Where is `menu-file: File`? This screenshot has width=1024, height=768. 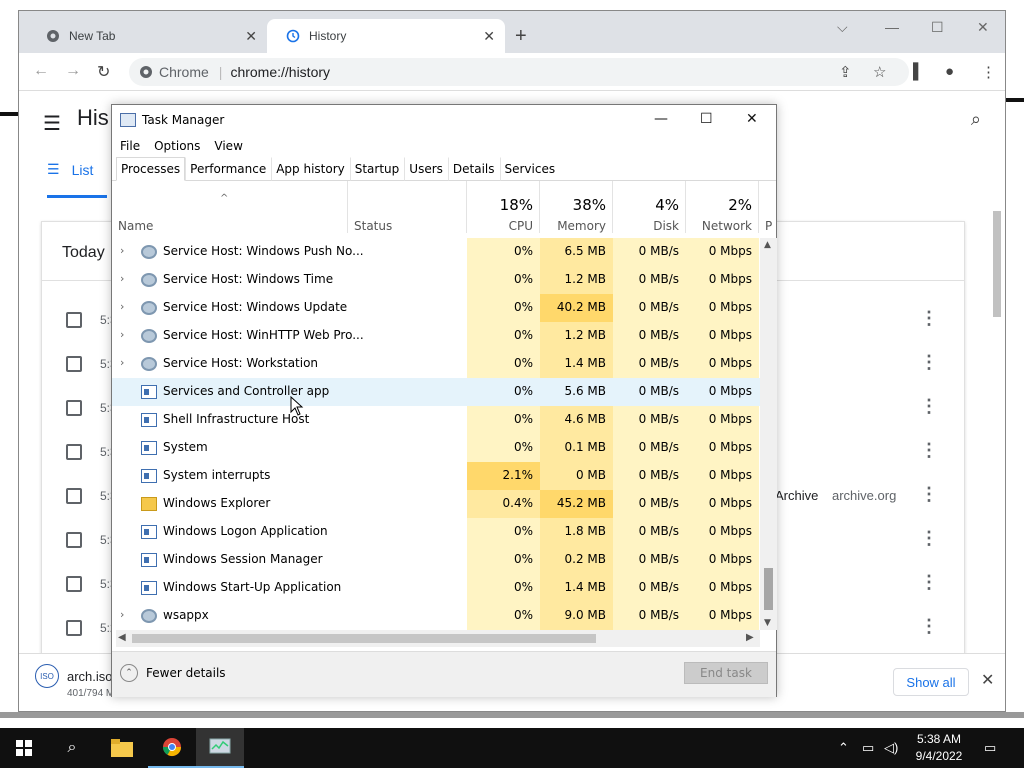 menu-file: File is located at coordinates (130, 146).